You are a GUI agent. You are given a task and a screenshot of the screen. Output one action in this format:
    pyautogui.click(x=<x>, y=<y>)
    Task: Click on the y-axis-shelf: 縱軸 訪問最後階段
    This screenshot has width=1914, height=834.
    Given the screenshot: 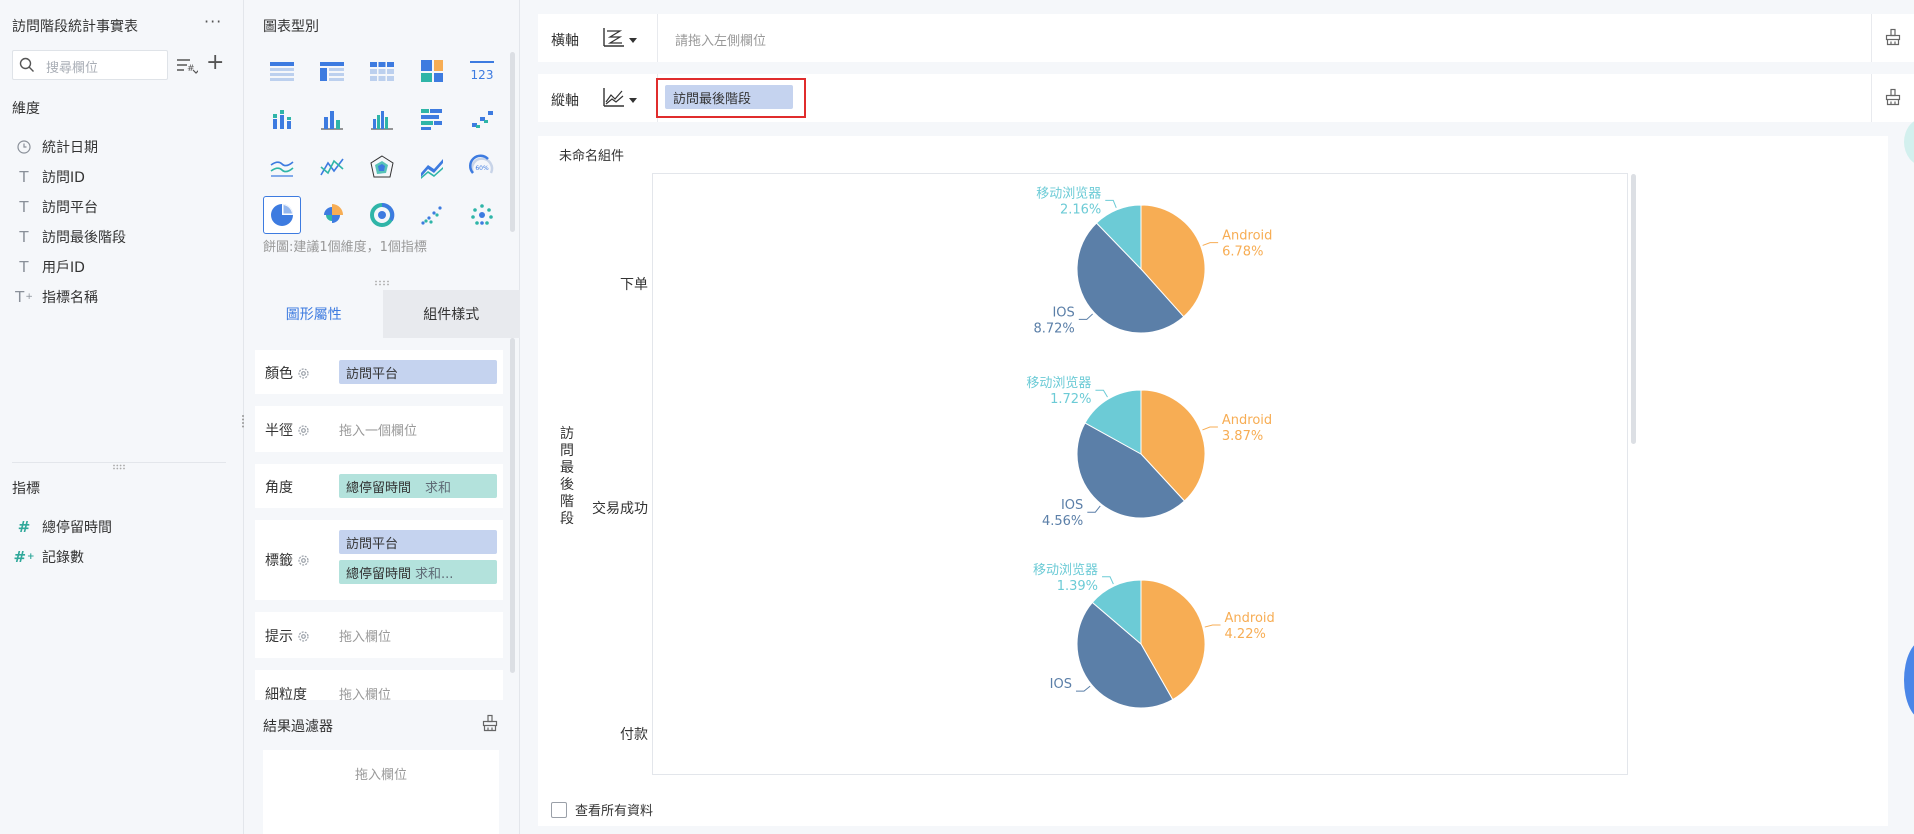 What is the action you would take?
    pyautogui.click(x=1226, y=98)
    